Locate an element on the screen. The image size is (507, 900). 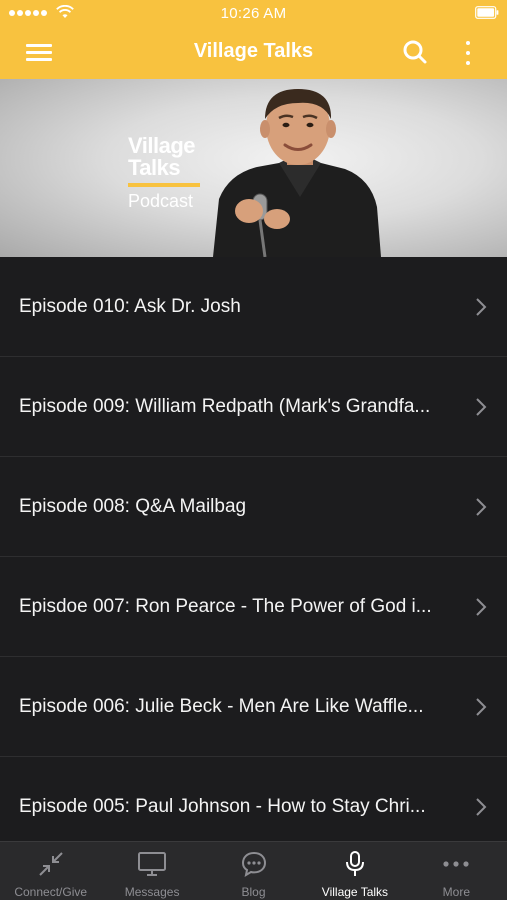
status-time: 10:26 AM is located at coordinates (253, 13).